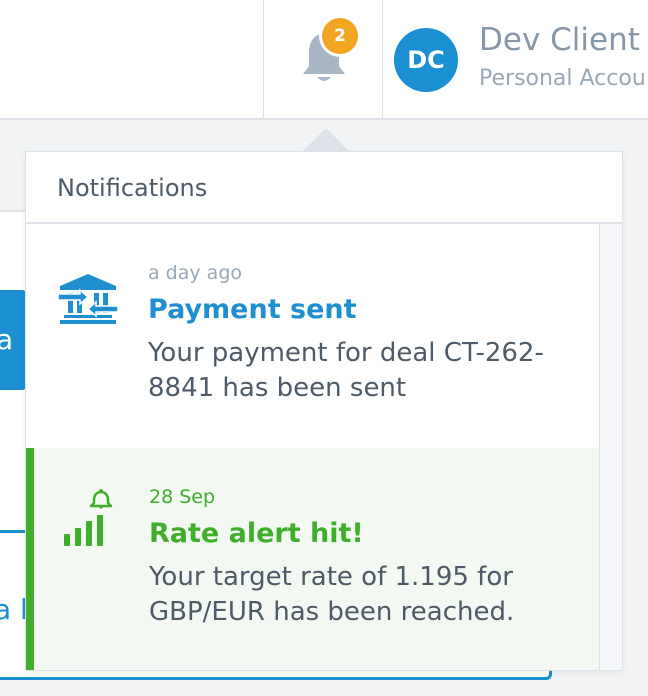 The height and width of the screenshot is (696, 648). Describe the element at coordinates (562, 78) in the screenshot. I see `user-account-type: Personal Accou` at that location.